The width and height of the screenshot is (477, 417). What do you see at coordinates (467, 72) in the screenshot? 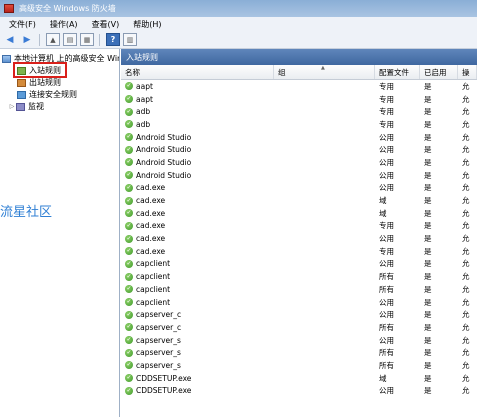
I see `column-action: 操` at bounding box center [467, 72].